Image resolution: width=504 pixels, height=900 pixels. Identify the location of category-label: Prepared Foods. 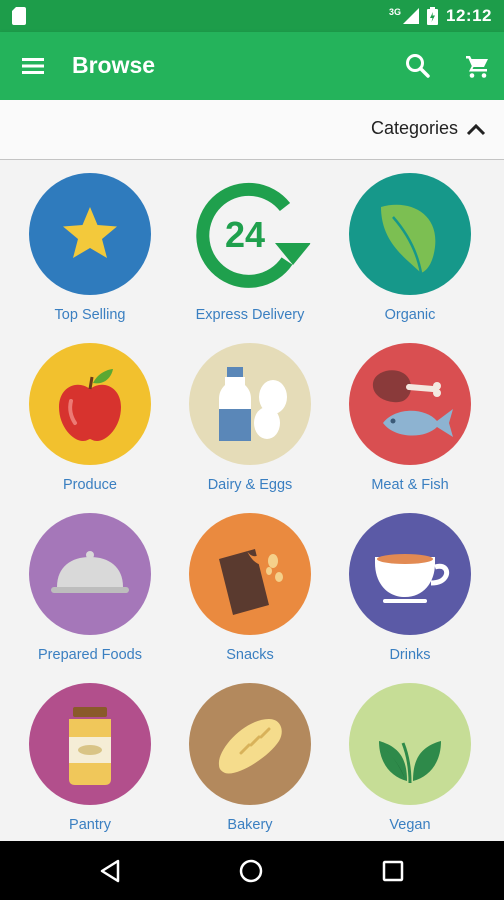
(90, 655).